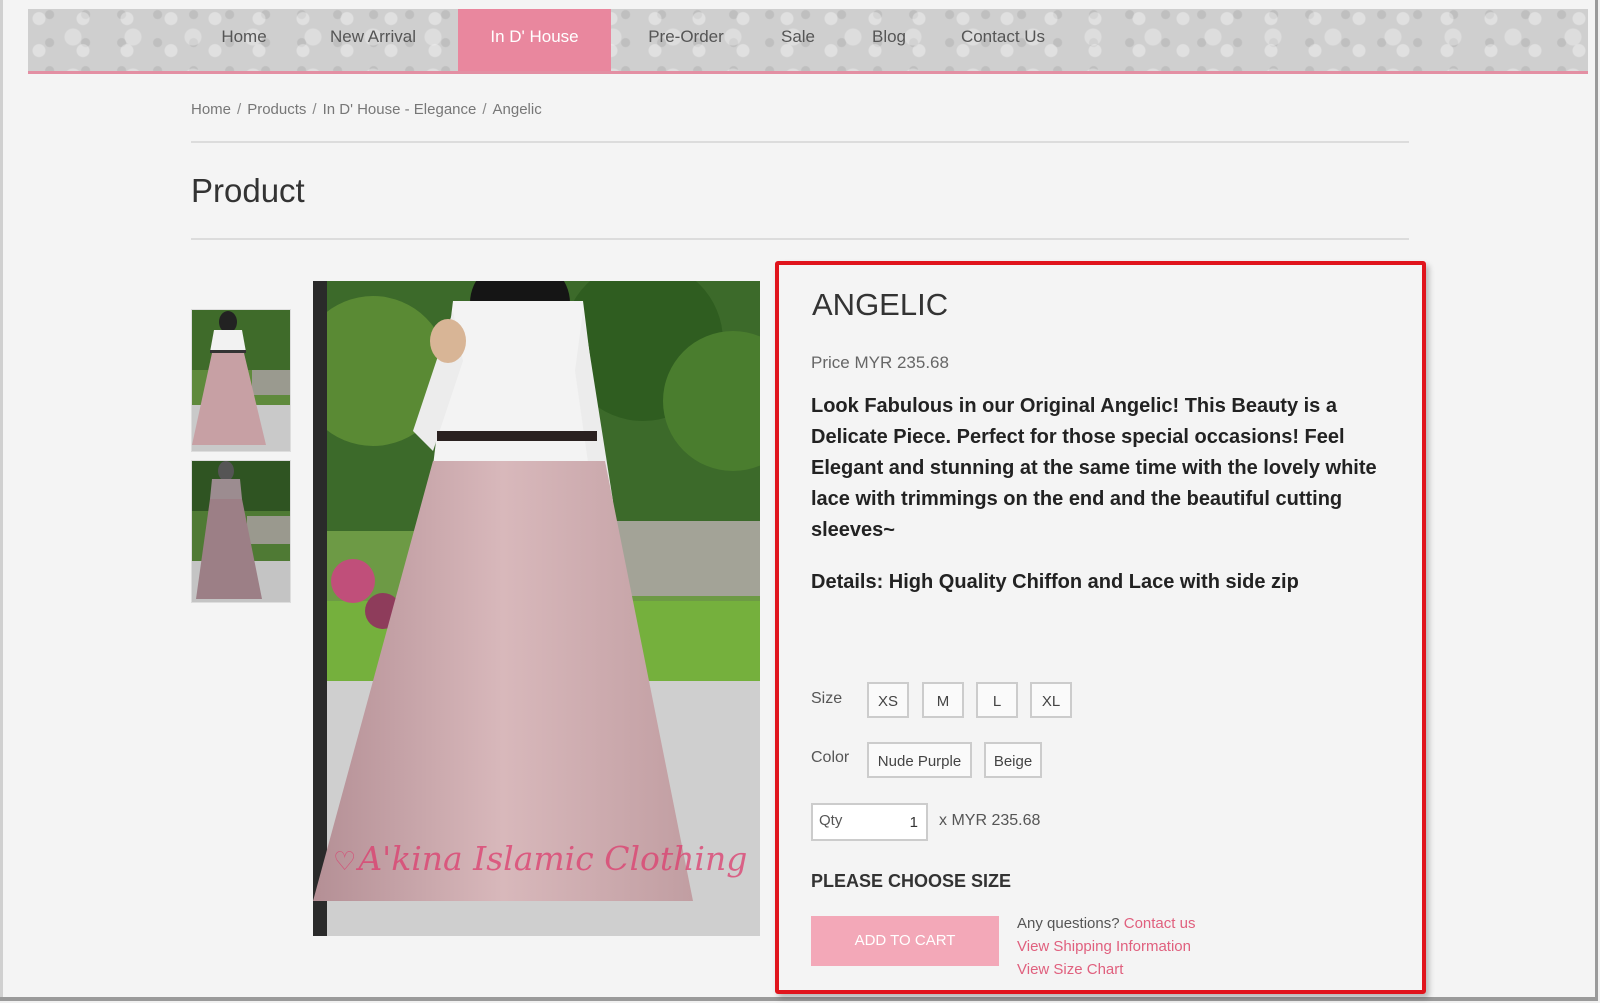 The image size is (1600, 1003). I want to click on size-label: Size, so click(827, 698).